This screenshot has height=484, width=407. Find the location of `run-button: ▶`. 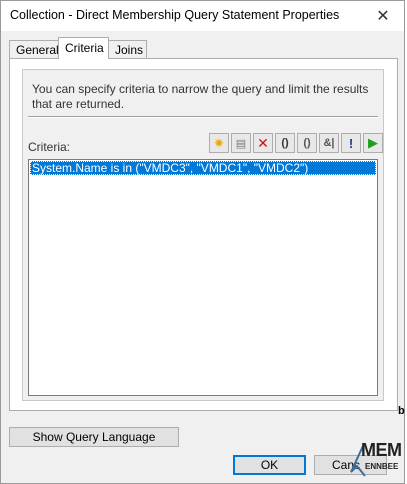

run-button: ▶ is located at coordinates (373, 143).